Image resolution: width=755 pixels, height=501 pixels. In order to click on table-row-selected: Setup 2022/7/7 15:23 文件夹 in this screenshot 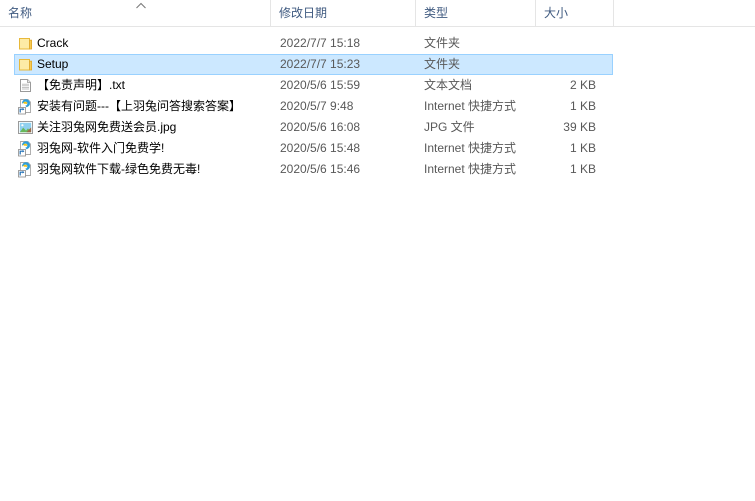, I will do `click(313, 64)`.